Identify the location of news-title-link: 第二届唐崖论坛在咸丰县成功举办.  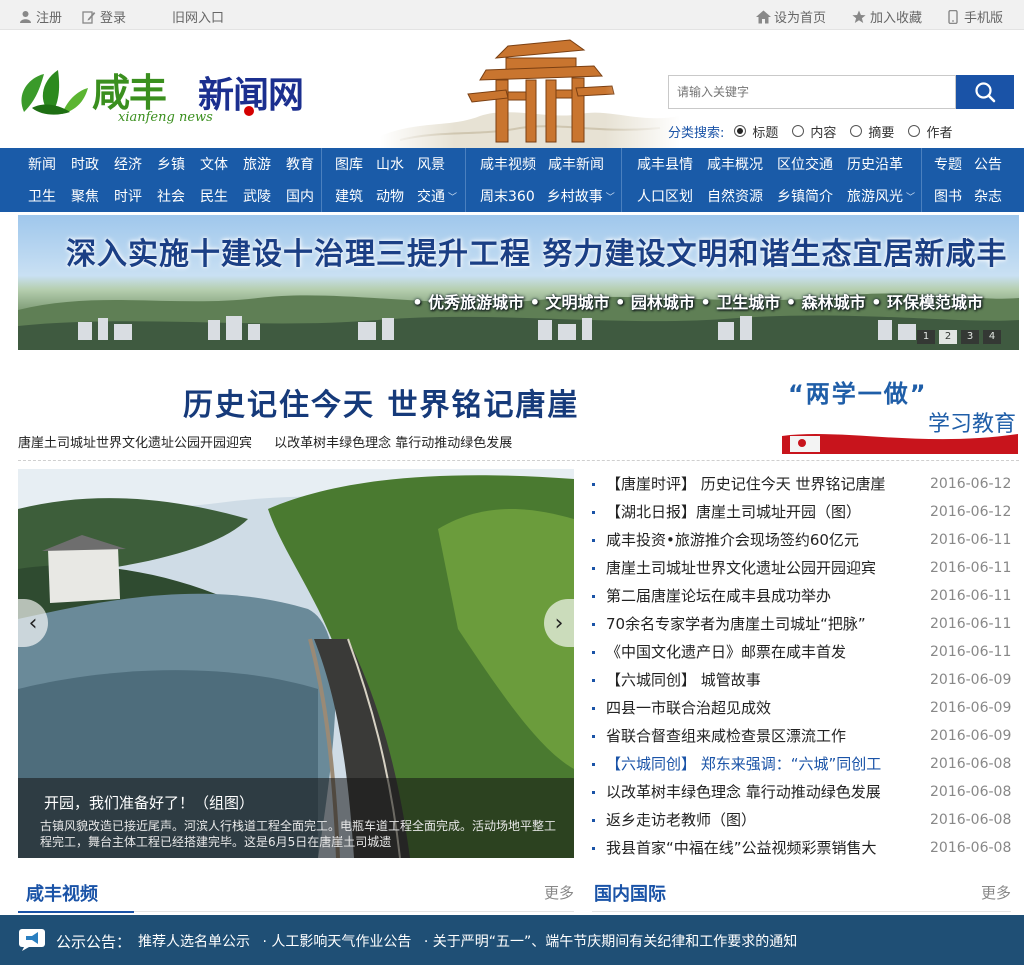
(718, 596).